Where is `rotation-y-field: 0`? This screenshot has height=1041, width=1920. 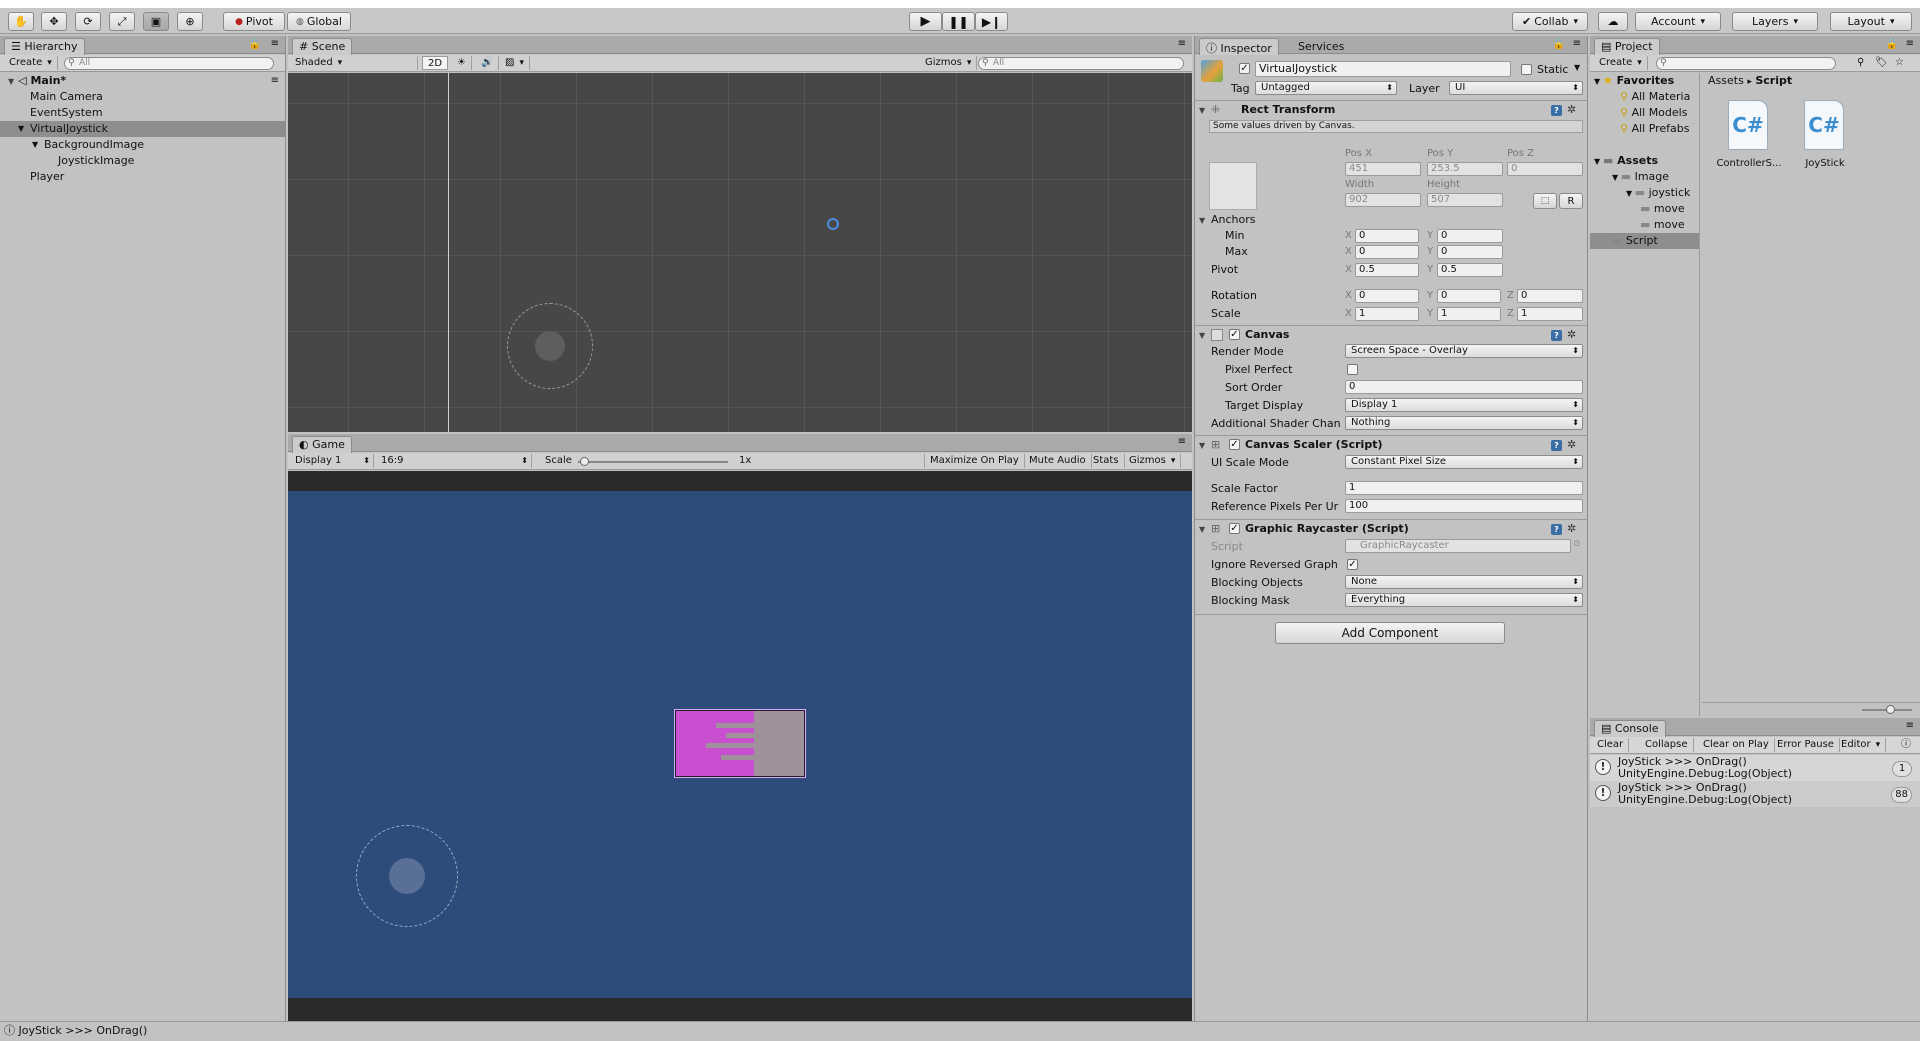
rotation-y-field: 0 is located at coordinates (1469, 296).